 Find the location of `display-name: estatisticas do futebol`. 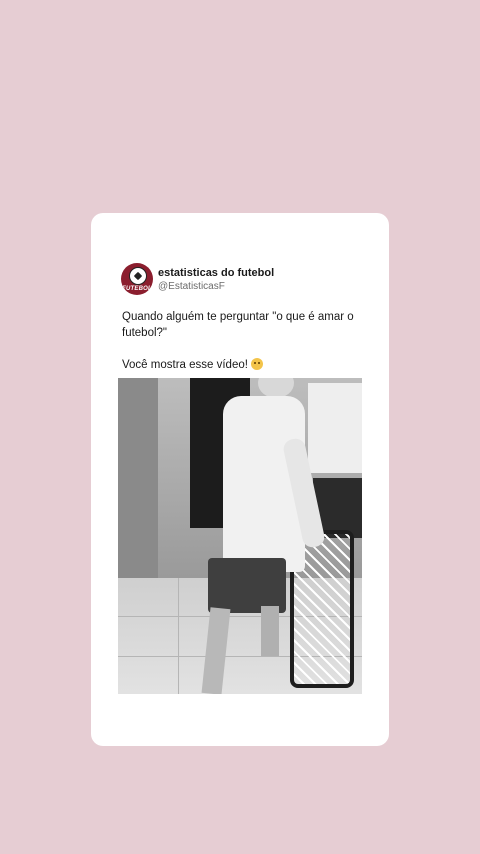

display-name: estatisticas do futebol is located at coordinates (216, 273).